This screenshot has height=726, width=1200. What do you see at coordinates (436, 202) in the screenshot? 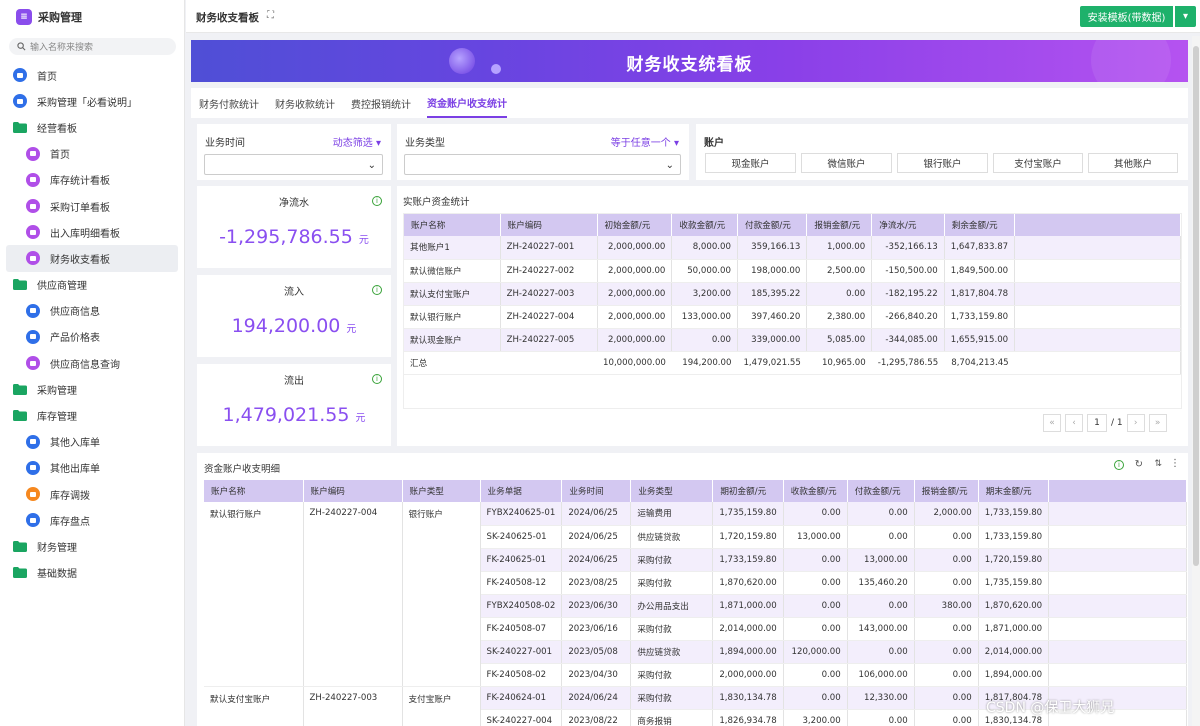
I see `summary-title: 实账户资金统计` at bounding box center [436, 202].